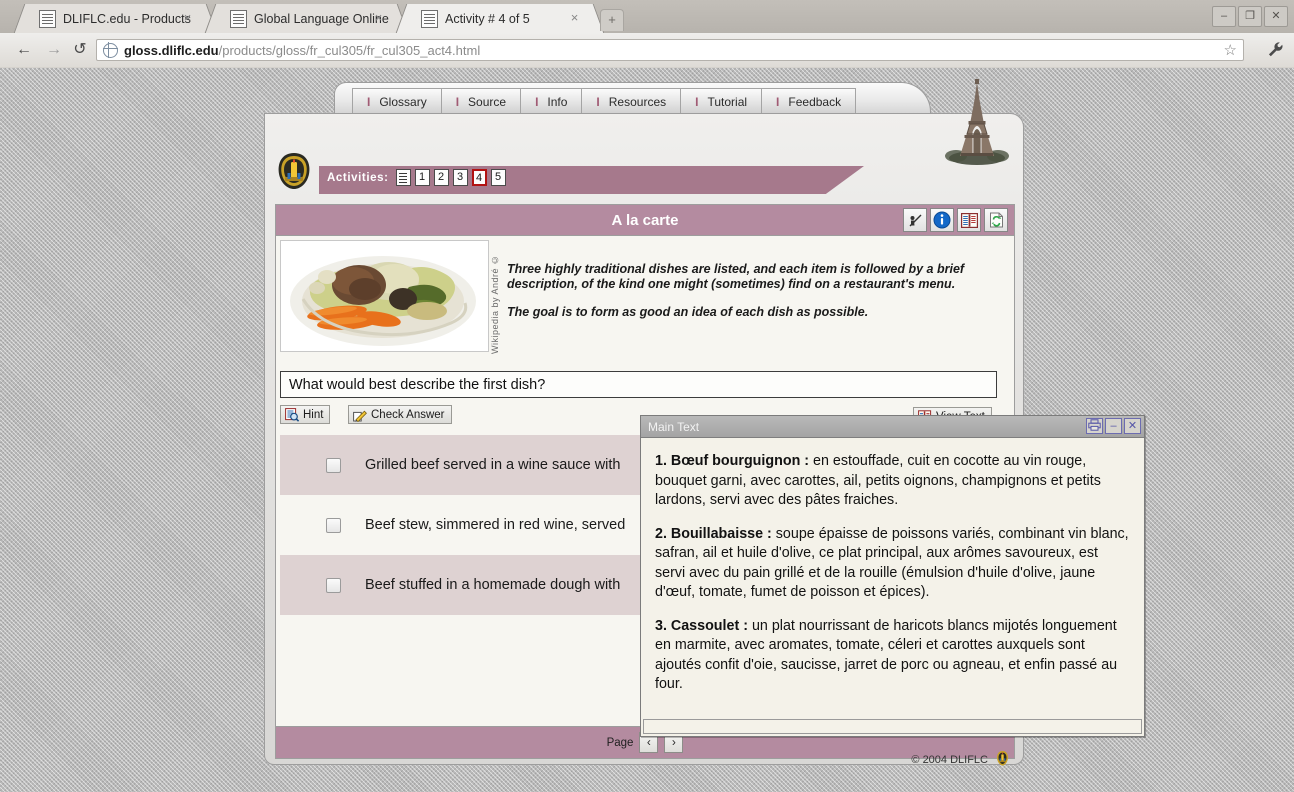 Image resolution: width=1294 pixels, height=792 pixels. What do you see at coordinates (384, 296) in the screenshot?
I see `dish-photo` at bounding box center [384, 296].